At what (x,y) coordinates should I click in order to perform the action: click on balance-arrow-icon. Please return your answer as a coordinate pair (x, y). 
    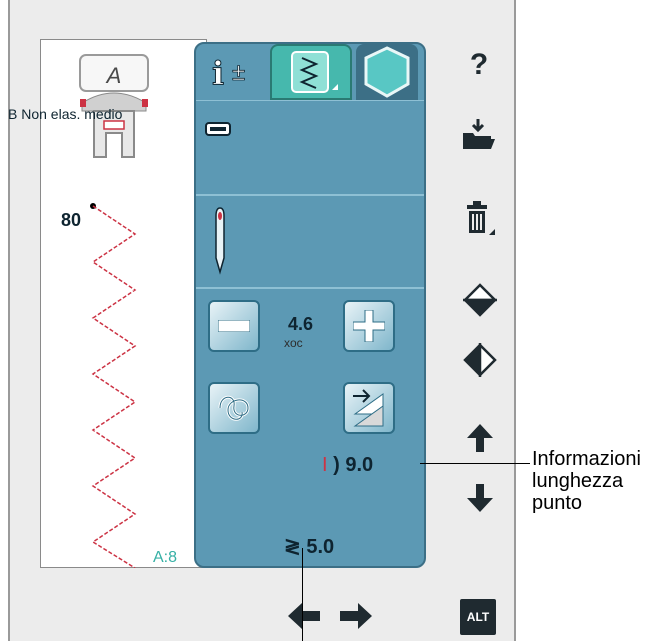
    Looking at the image, I should click on (368, 408).